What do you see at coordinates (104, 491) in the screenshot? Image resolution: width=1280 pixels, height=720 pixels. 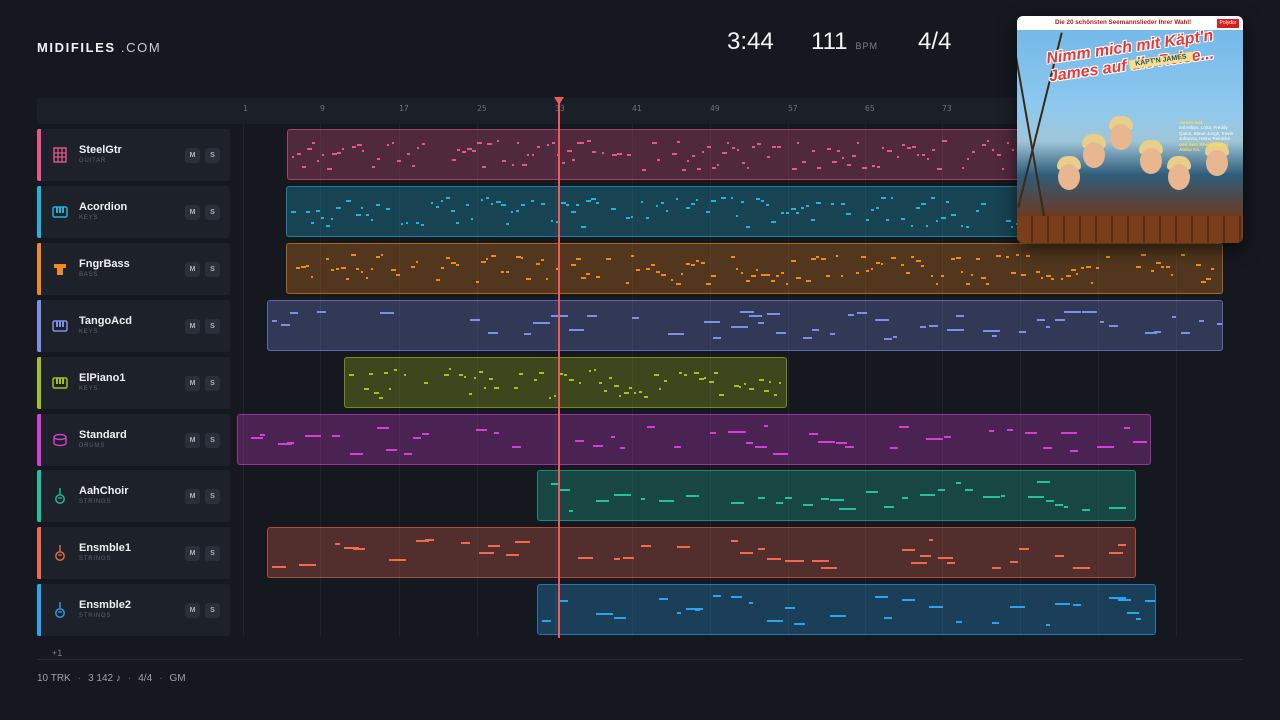 I see `track-name: AahChoir` at bounding box center [104, 491].